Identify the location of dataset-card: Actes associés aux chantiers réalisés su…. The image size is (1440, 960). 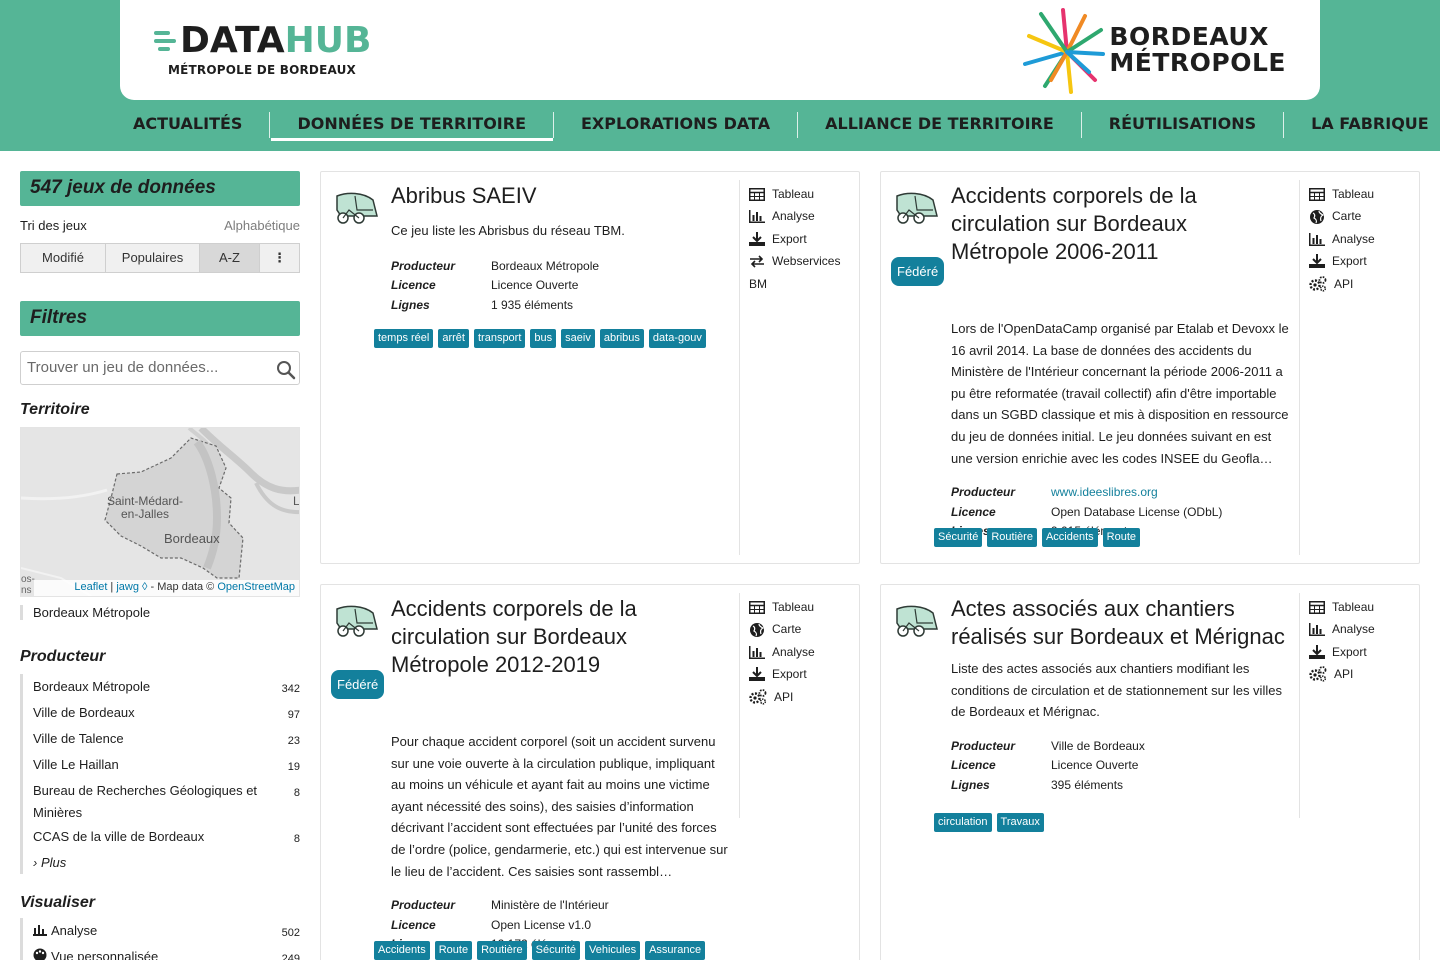
(1150, 772).